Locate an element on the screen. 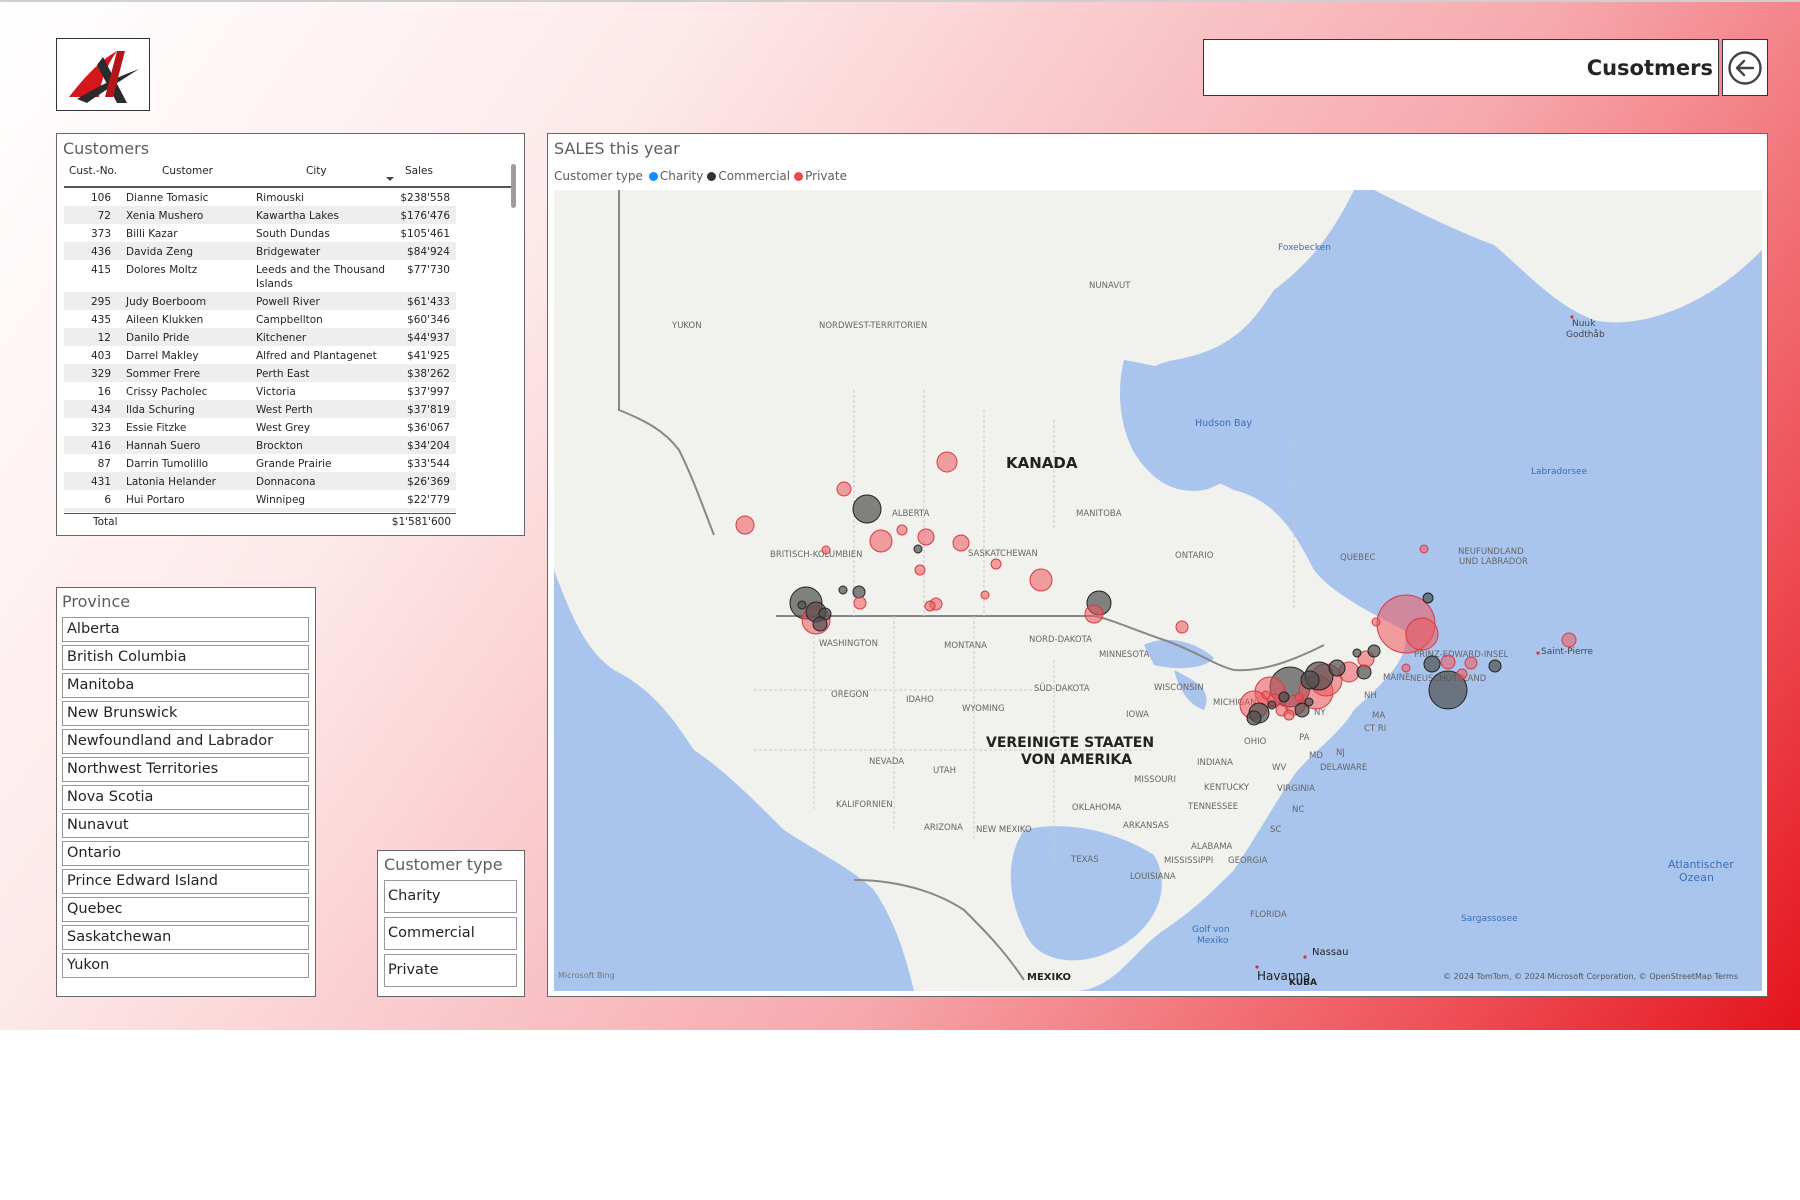  province-item-alberta: Alberta is located at coordinates (185, 629).